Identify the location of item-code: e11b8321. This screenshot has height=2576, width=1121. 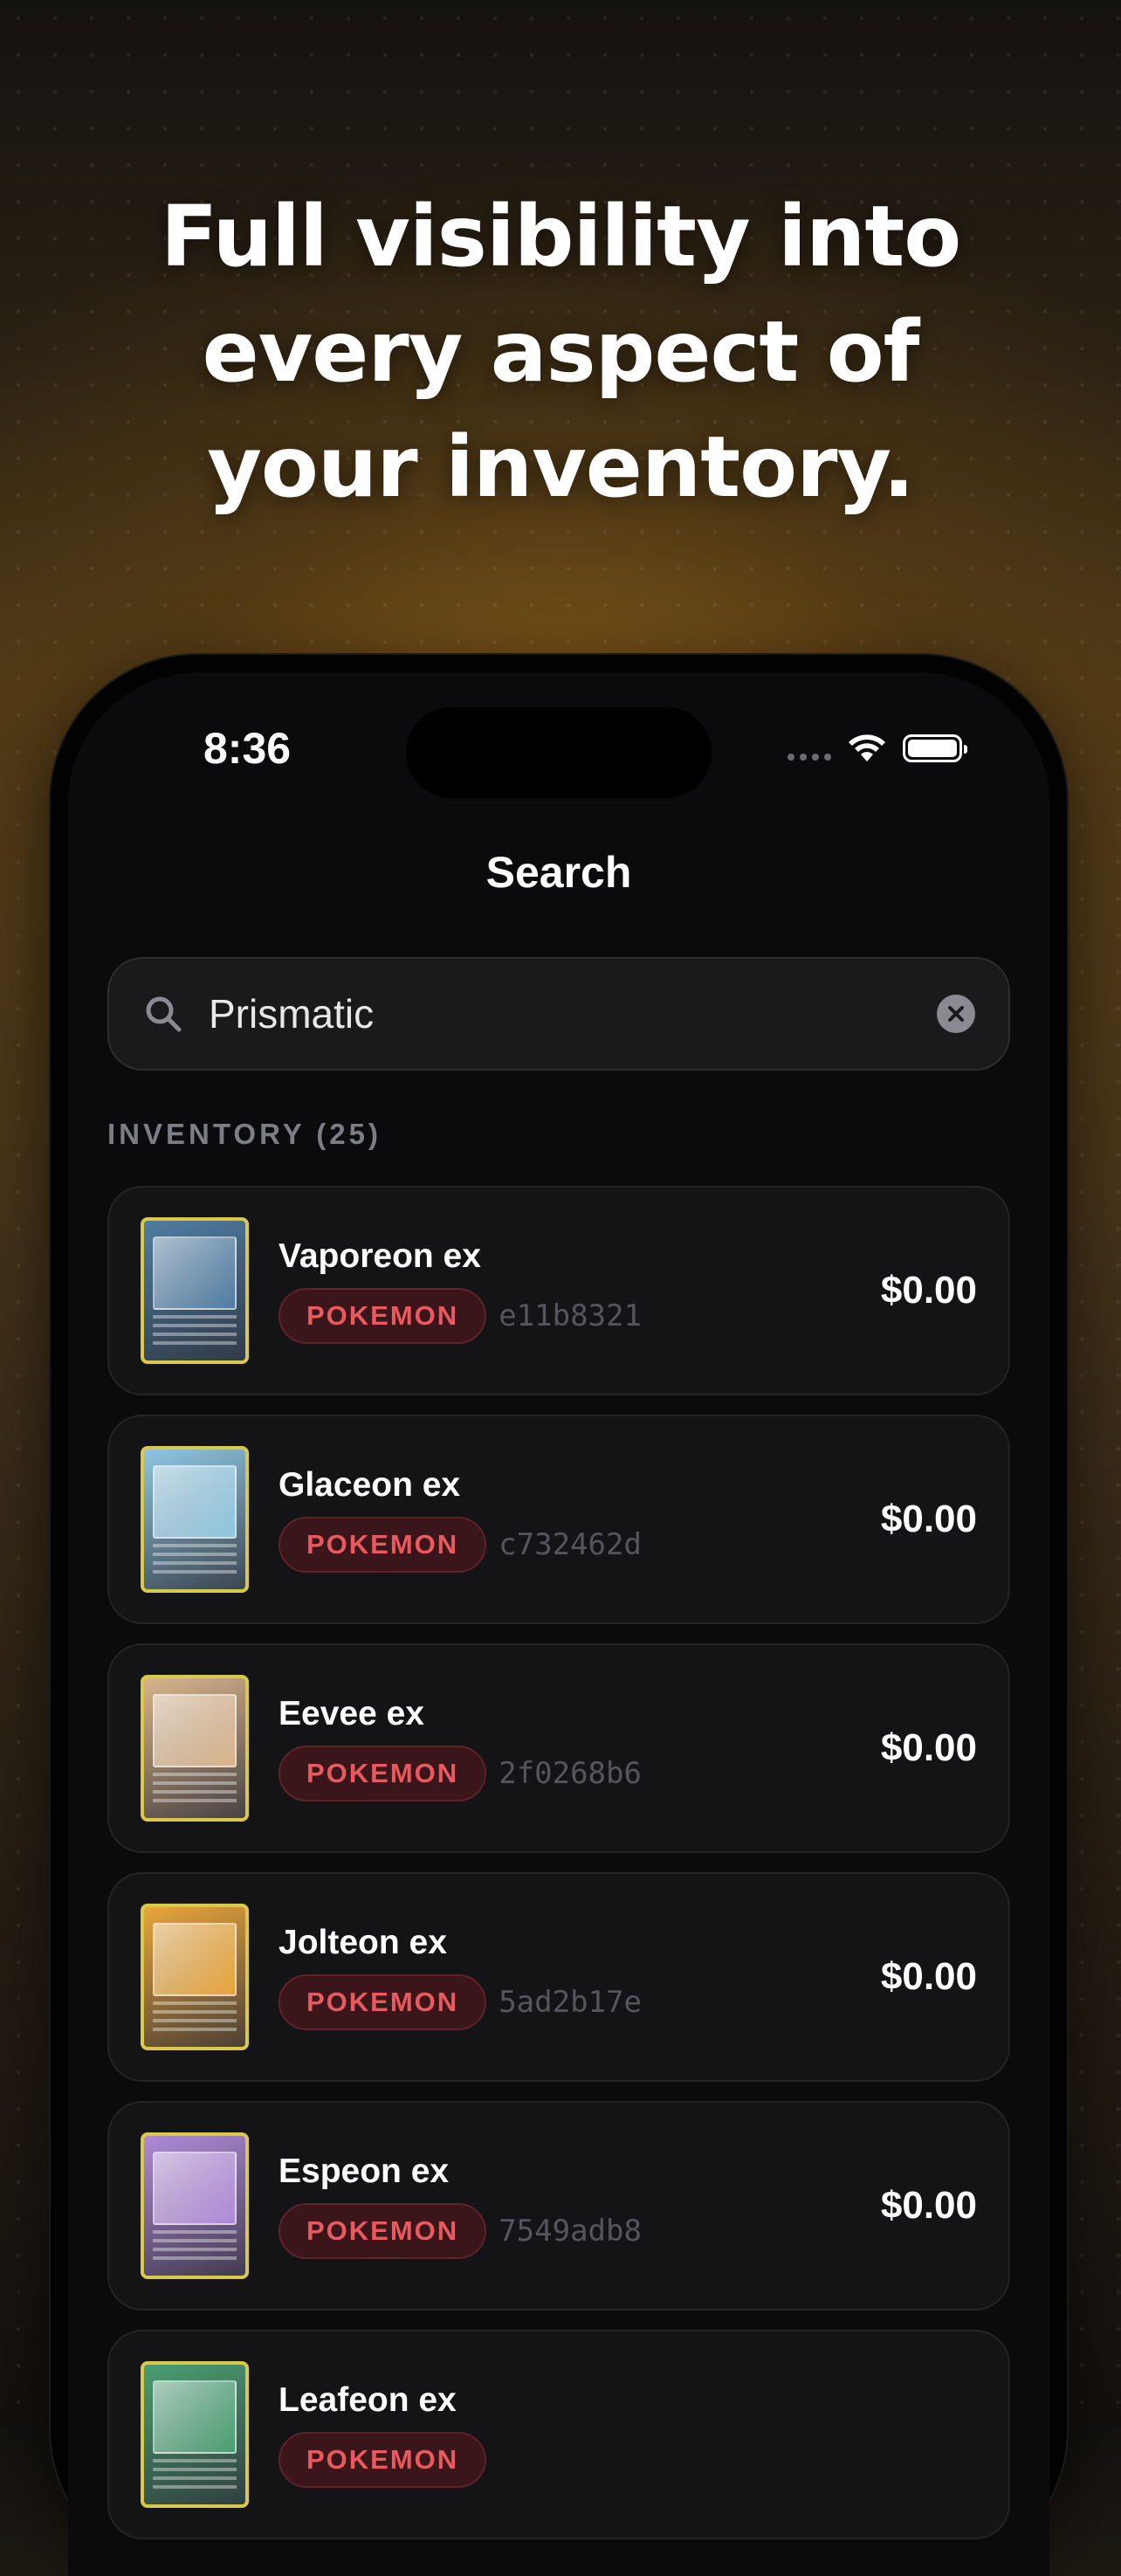
(570, 1315).